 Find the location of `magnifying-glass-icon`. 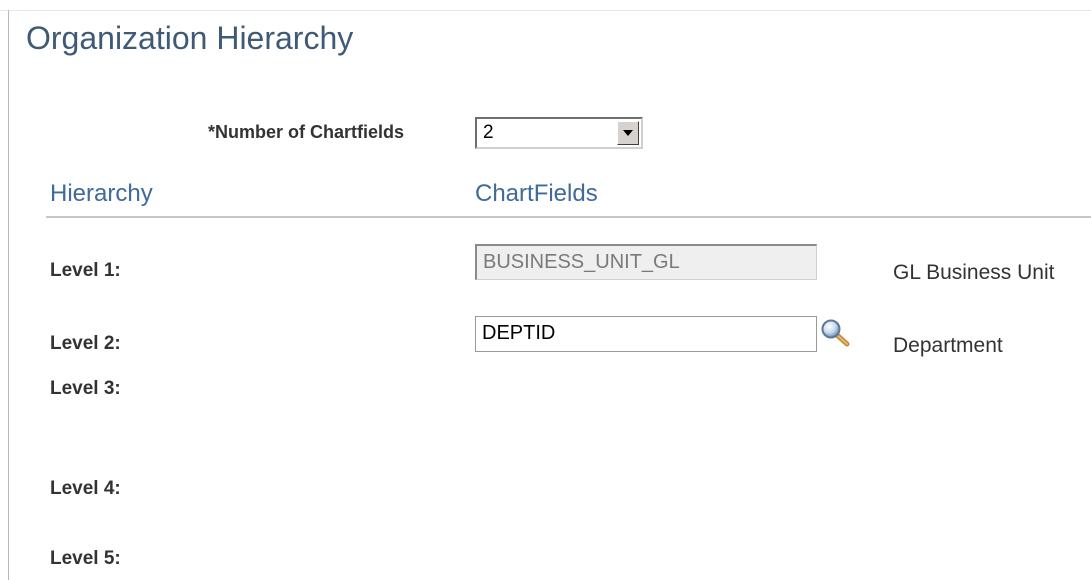

magnifying-glass-icon is located at coordinates (836, 334).